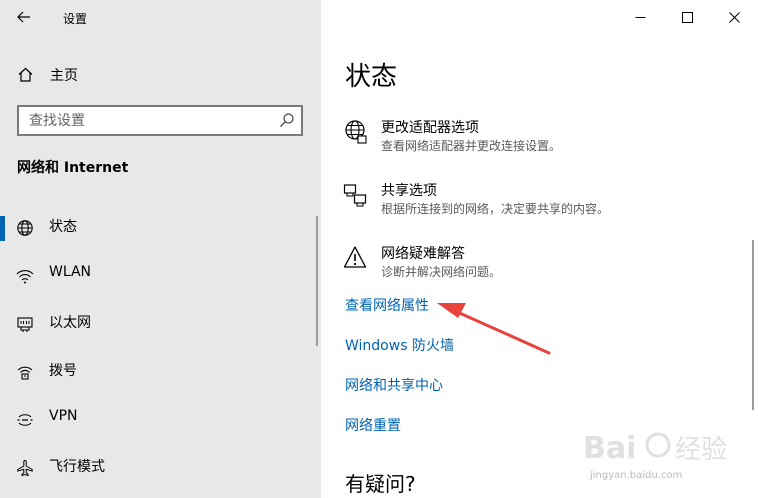 This screenshot has width=758, height=498. What do you see at coordinates (25, 372) in the screenshot?
I see `dialup-icon` at bounding box center [25, 372].